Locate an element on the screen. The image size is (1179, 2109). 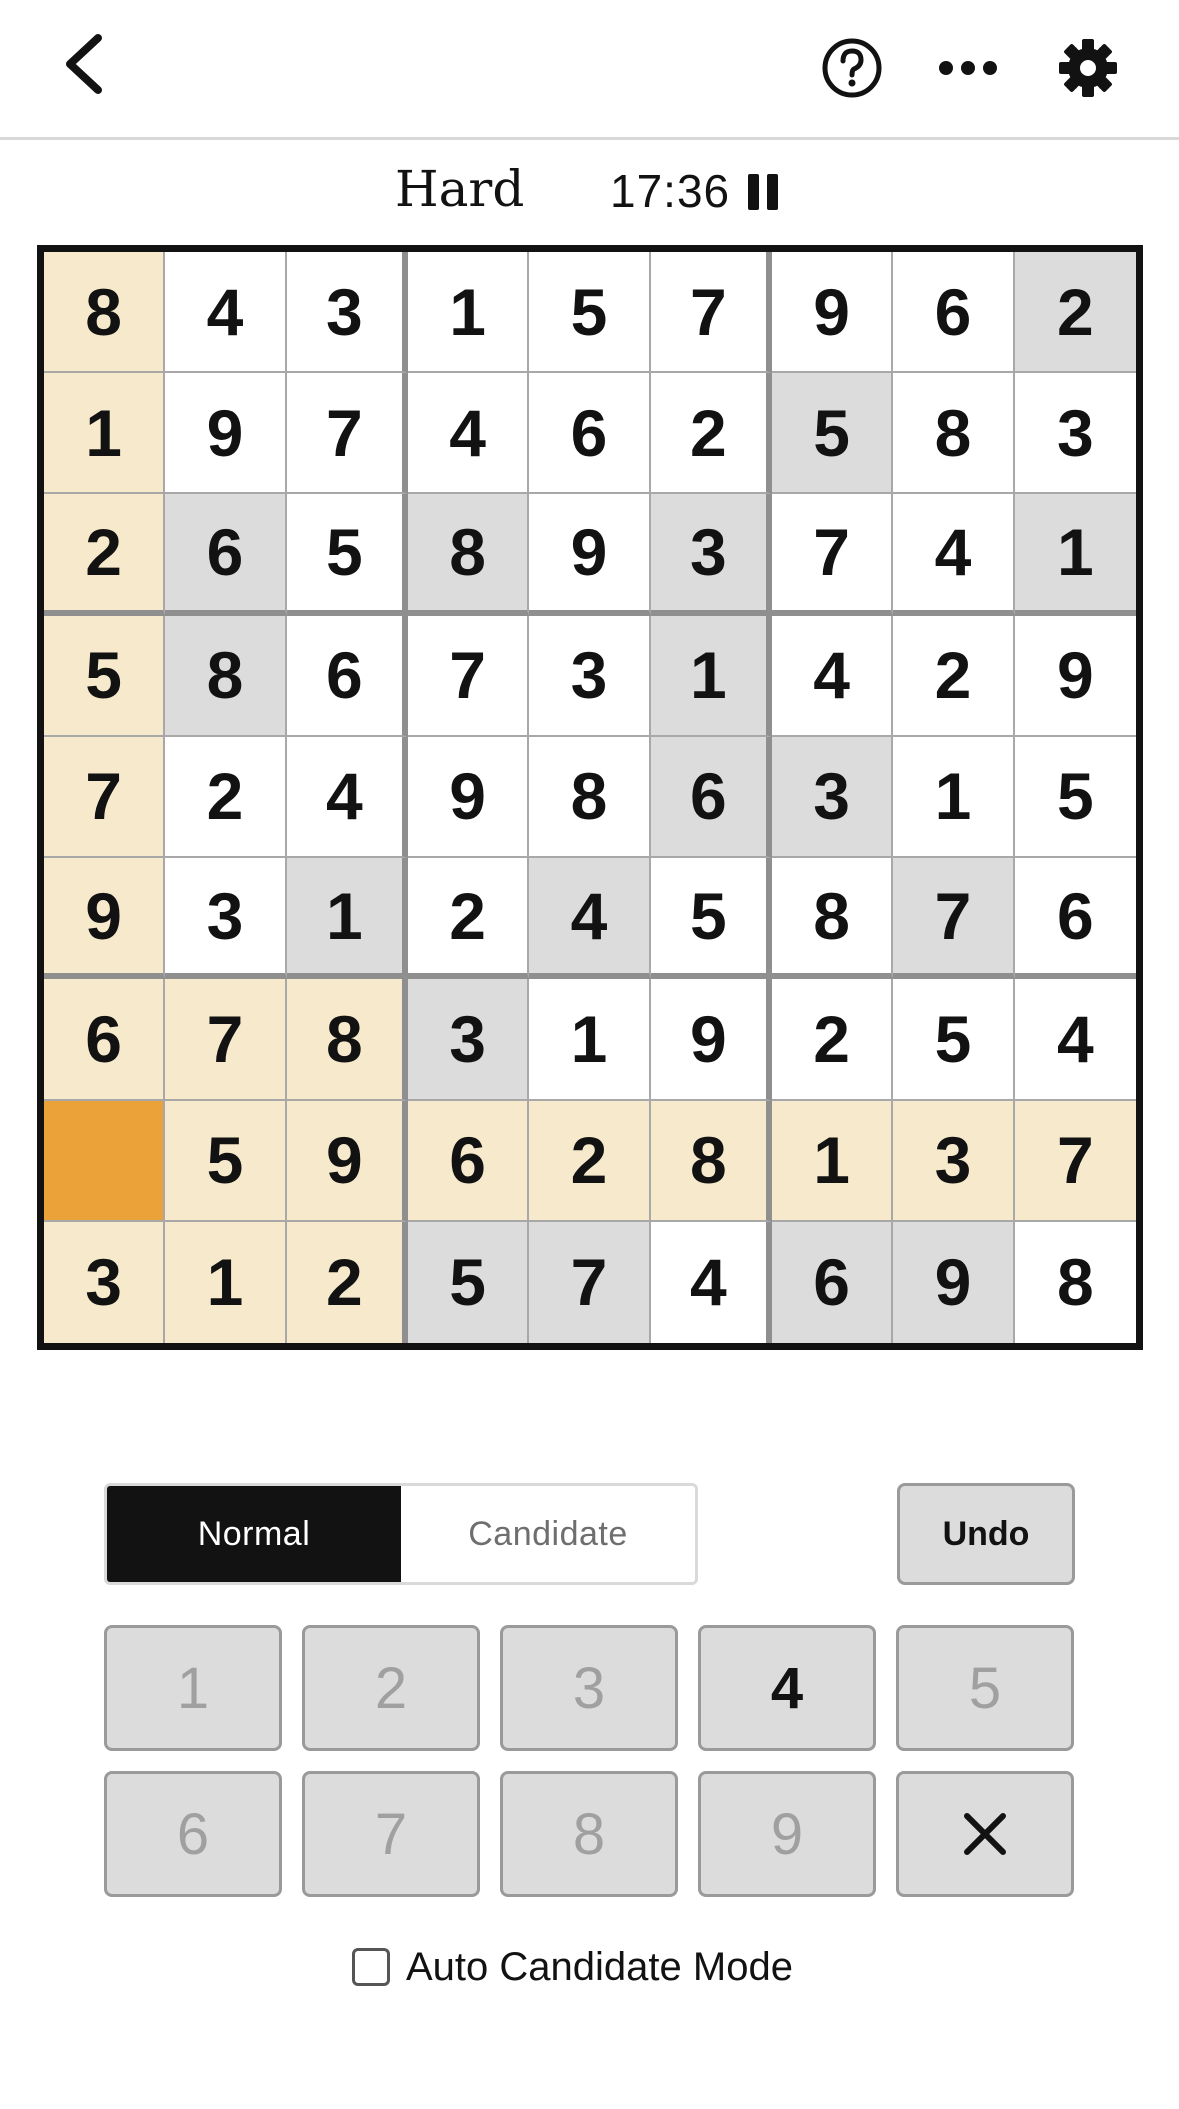
undo-button: Undo is located at coordinates (986, 1534).